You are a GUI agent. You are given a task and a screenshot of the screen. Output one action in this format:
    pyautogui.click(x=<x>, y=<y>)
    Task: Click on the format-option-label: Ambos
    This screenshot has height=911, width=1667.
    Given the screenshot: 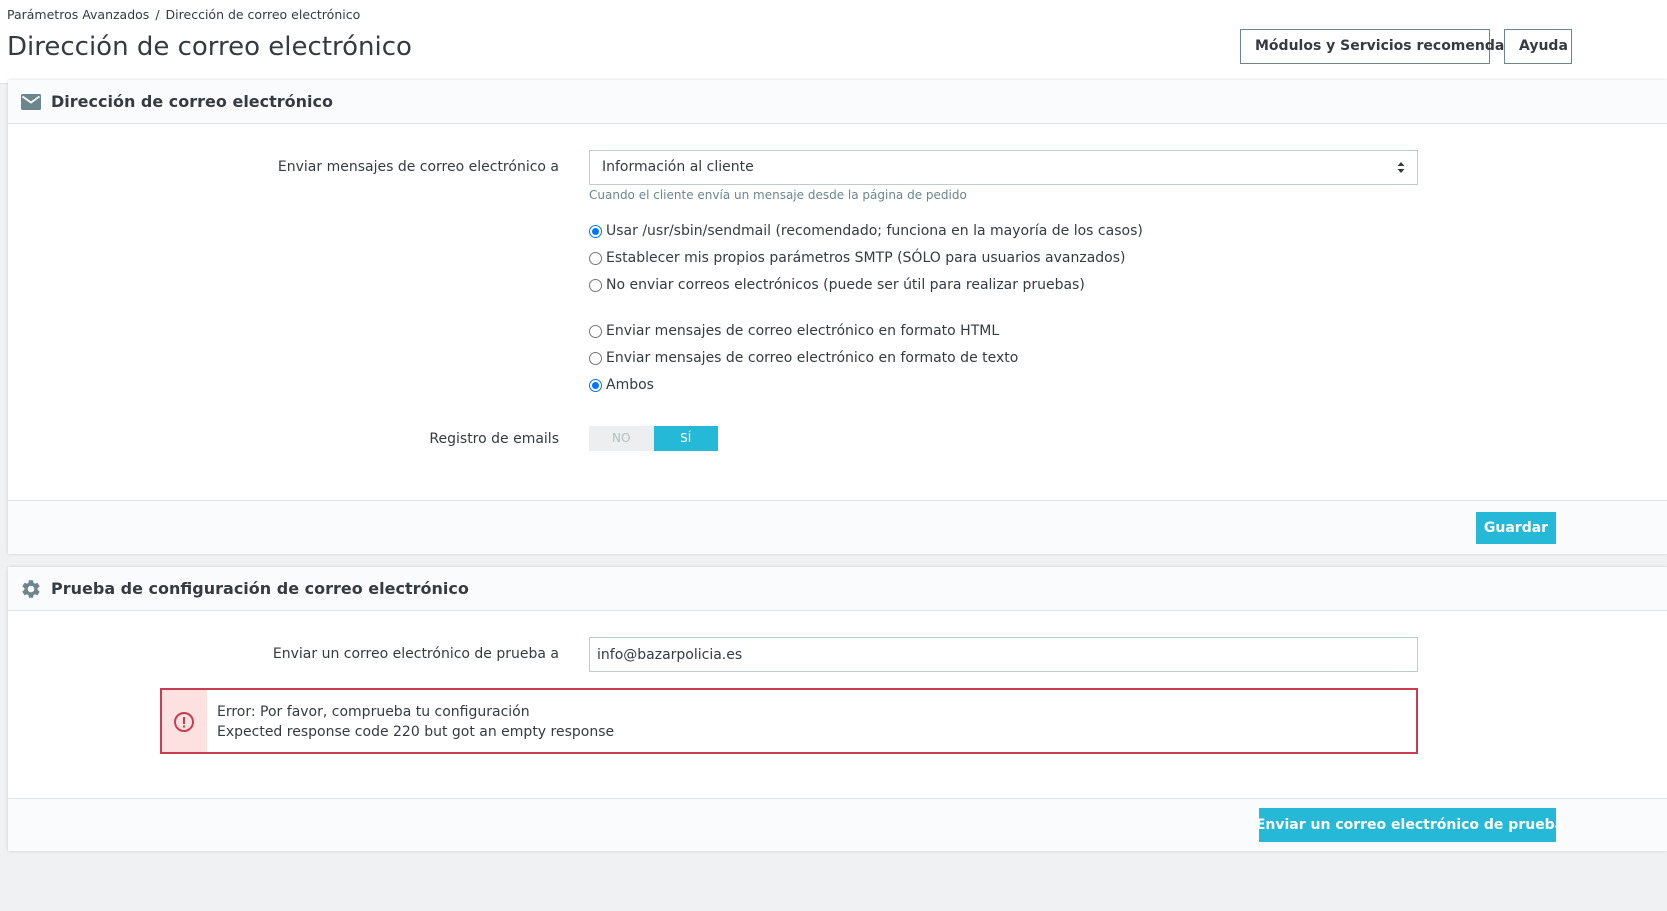 What is the action you would take?
    pyautogui.click(x=630, y=385)
    